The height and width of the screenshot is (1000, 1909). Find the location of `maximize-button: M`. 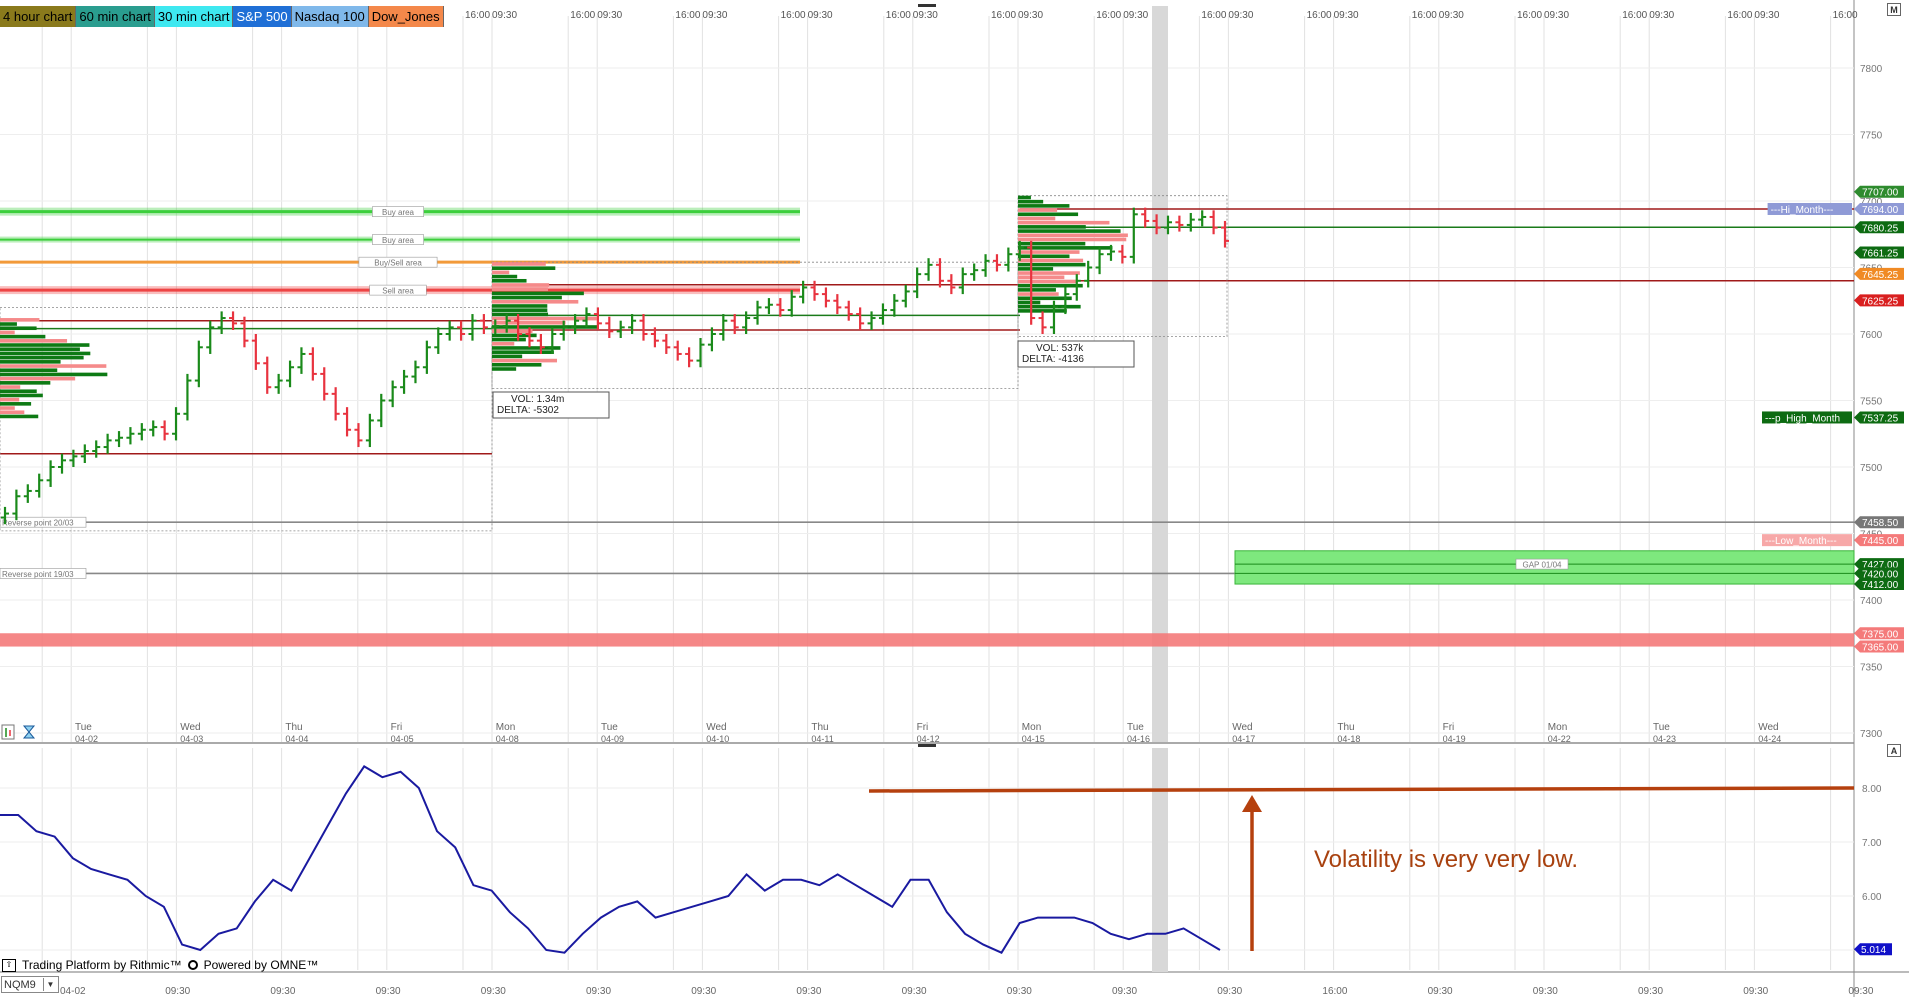

maximize-button: M is located at coordinates (1894, 9).